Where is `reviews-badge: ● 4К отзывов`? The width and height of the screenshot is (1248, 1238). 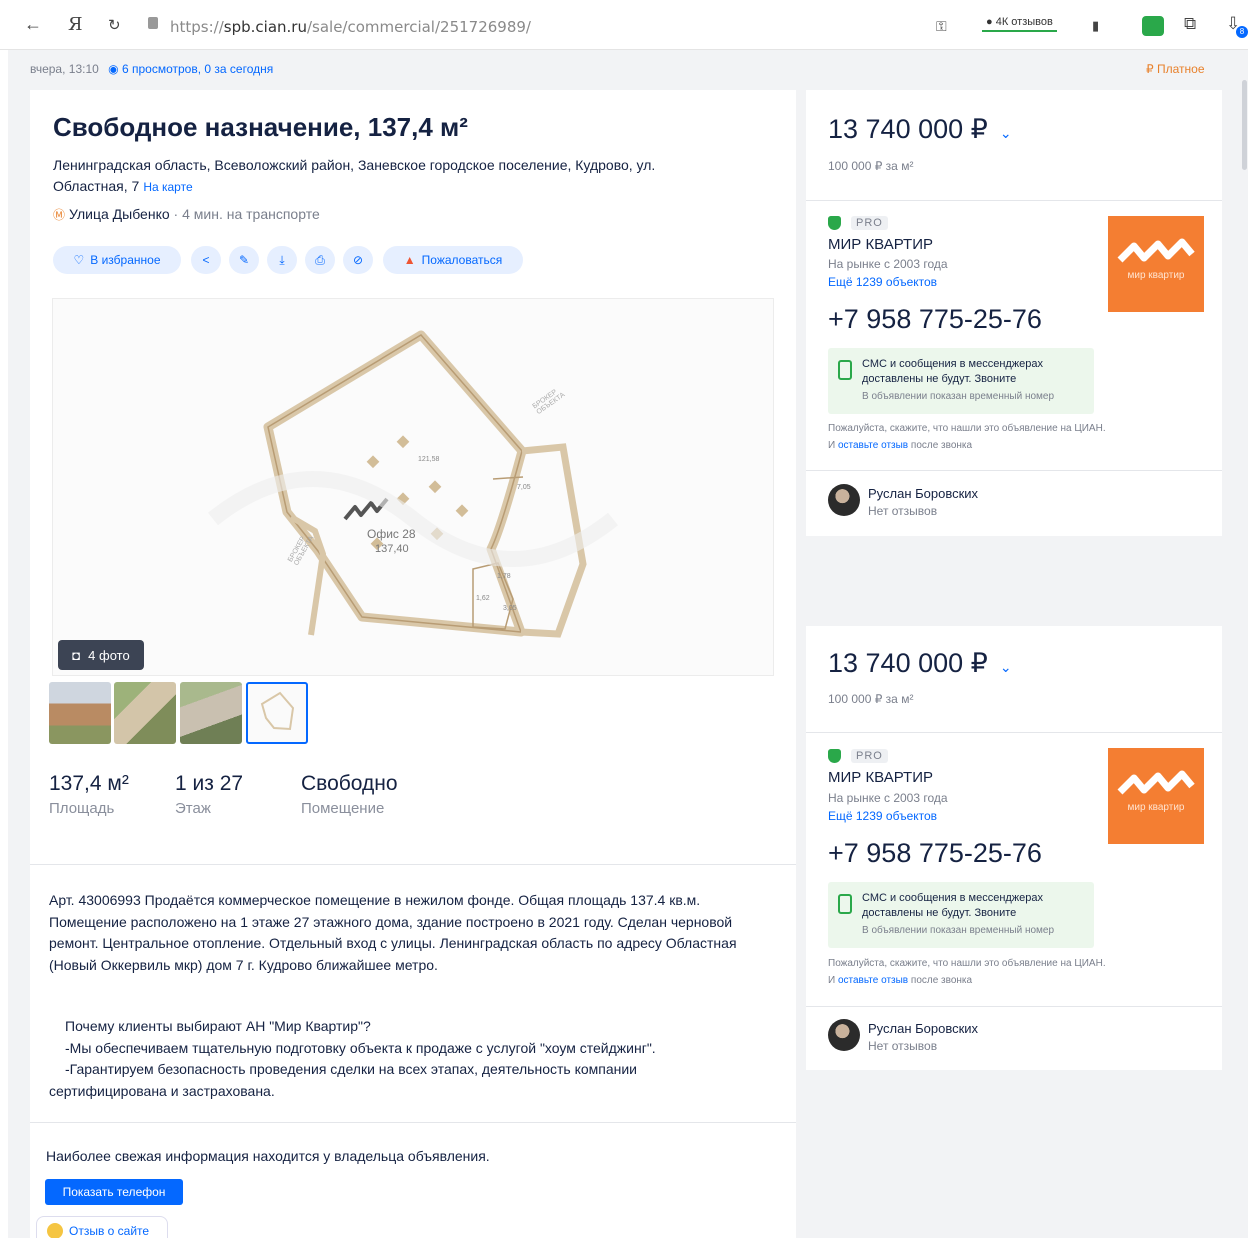 reviews-badge: ● 4К отзывов is located at coordinates (1019, 23).